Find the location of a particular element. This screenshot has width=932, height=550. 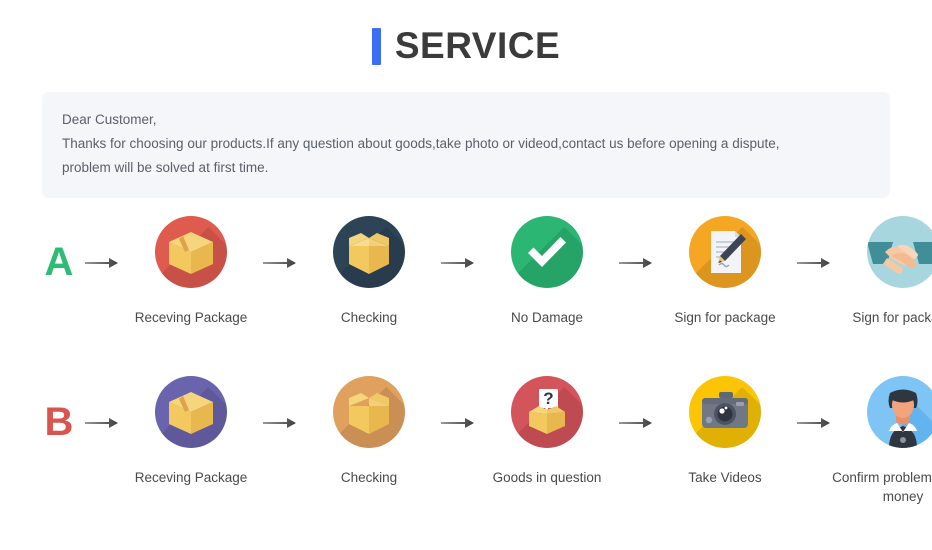

step-a5: Sign for package is located at coordinates (884, 271).